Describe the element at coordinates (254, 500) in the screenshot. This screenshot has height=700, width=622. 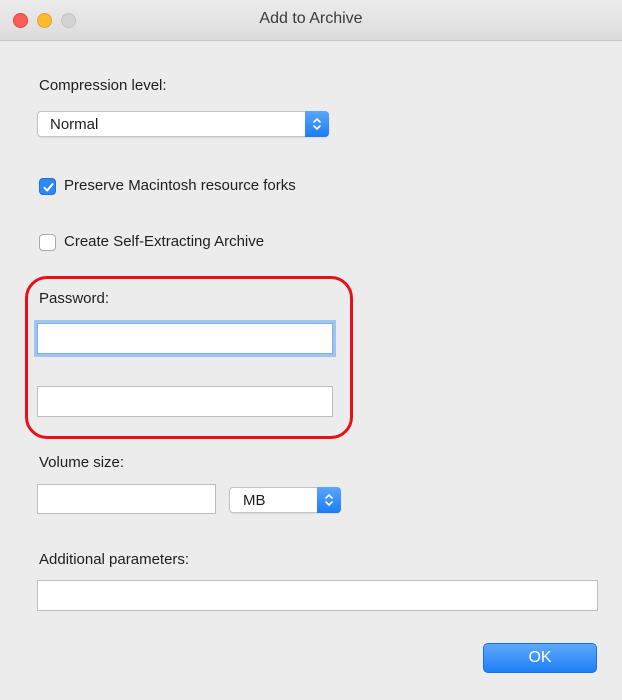
I see `volume-unit-value: MB` at that location.